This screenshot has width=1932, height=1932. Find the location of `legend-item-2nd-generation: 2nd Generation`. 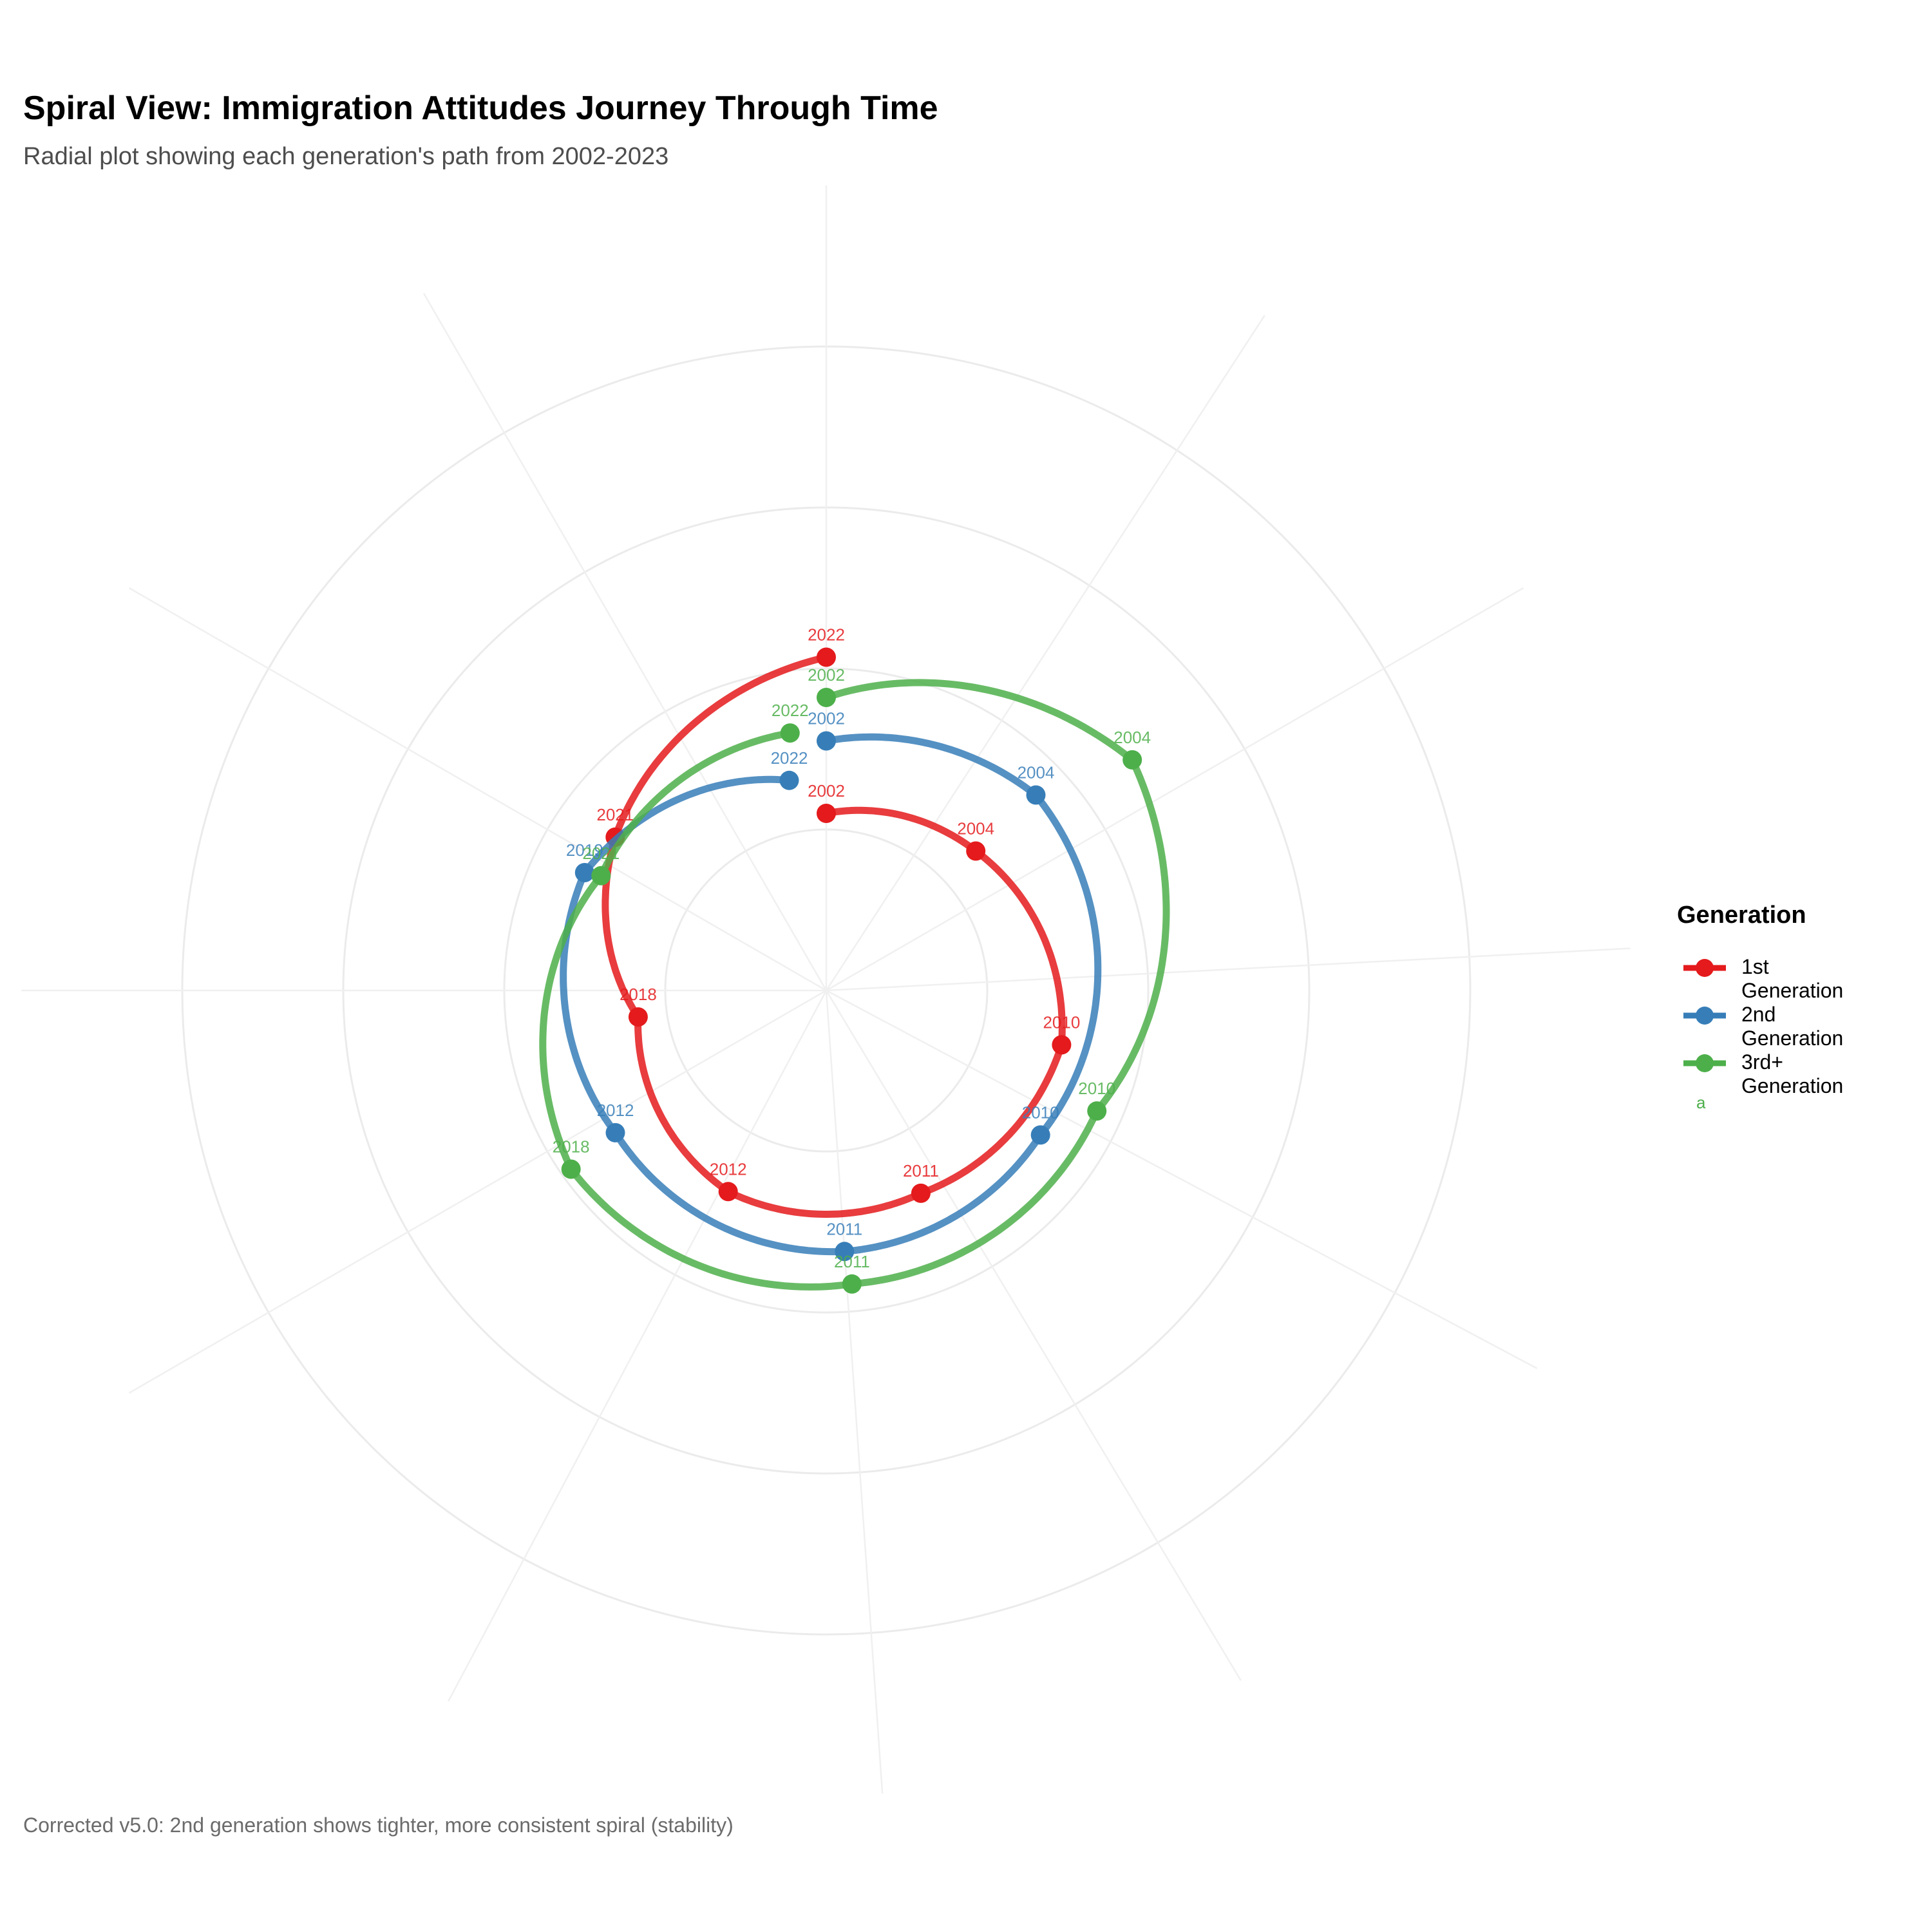

legend-item-2nd-generation: 2nd Generation is located at coordinates (1760, 1023).